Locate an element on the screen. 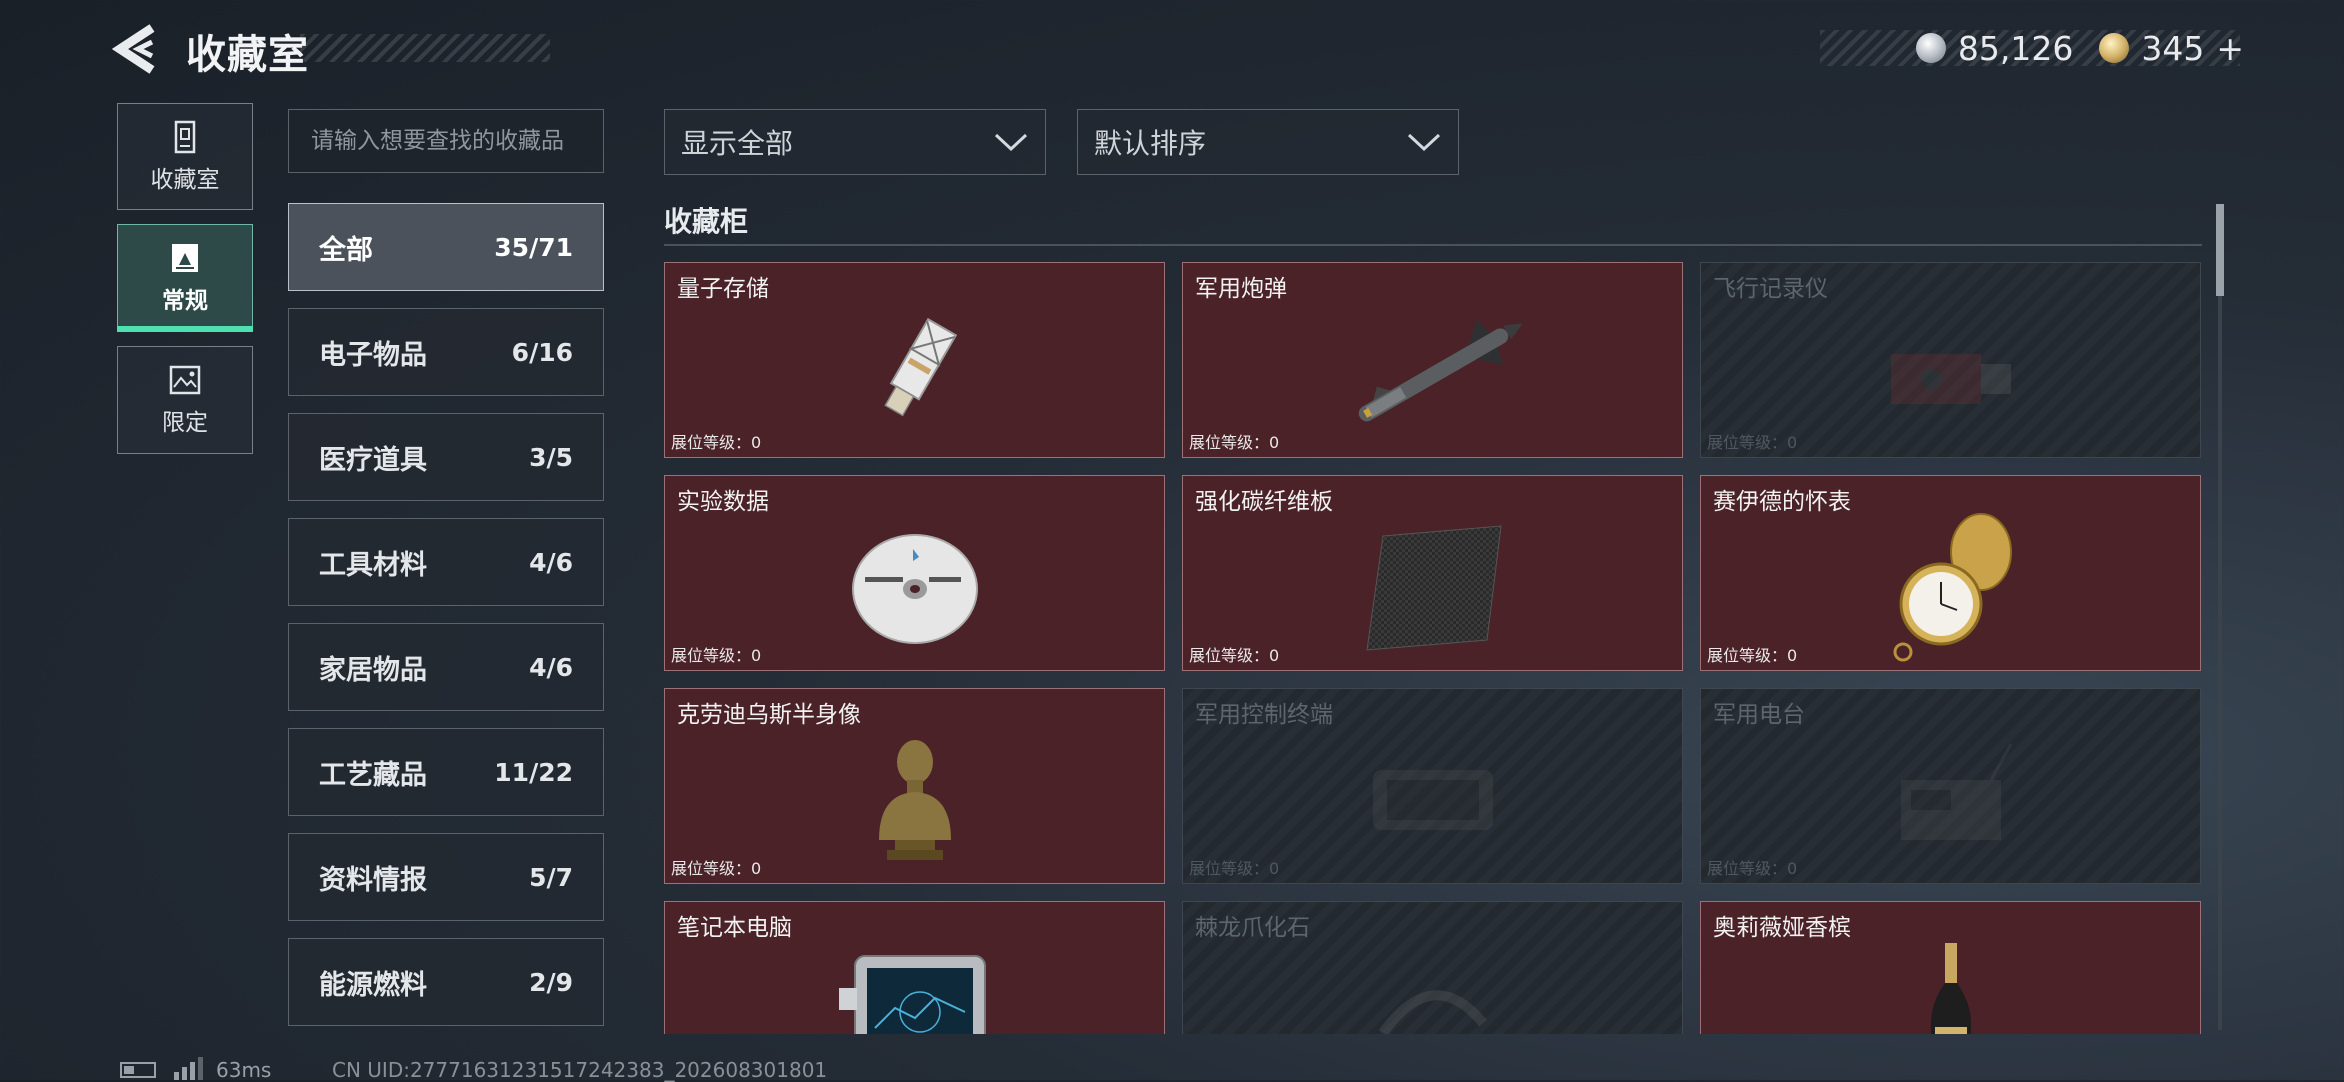 The width and height of the screenshot is (2344, 1082). display-filter-value: 显示全部 is located at coordinates (737, 143).